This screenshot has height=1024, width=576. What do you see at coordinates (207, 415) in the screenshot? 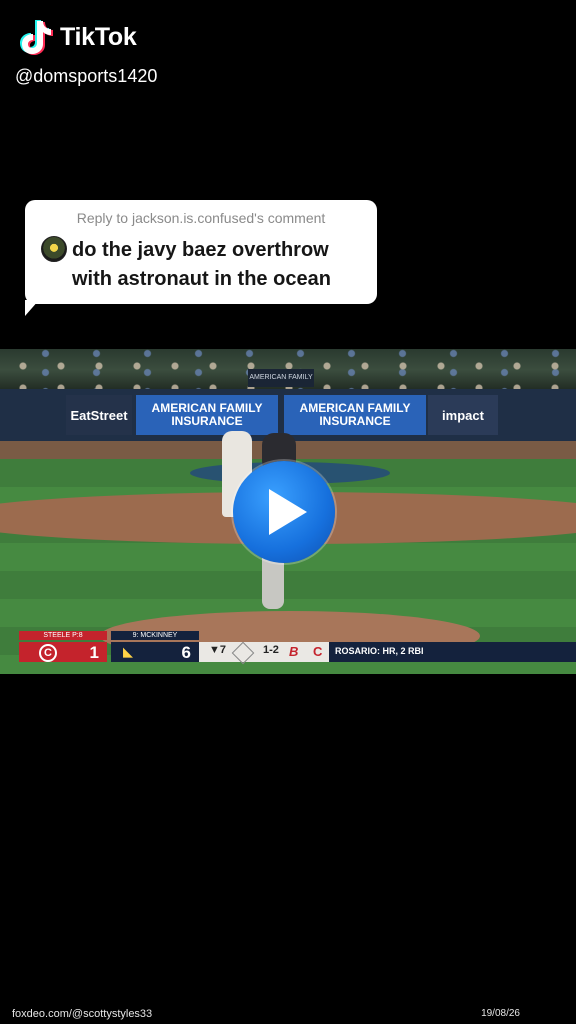
I see `ad-american-family-1: AMERICAN FAMILY INSURANCE` at bounding box center [207, 415].